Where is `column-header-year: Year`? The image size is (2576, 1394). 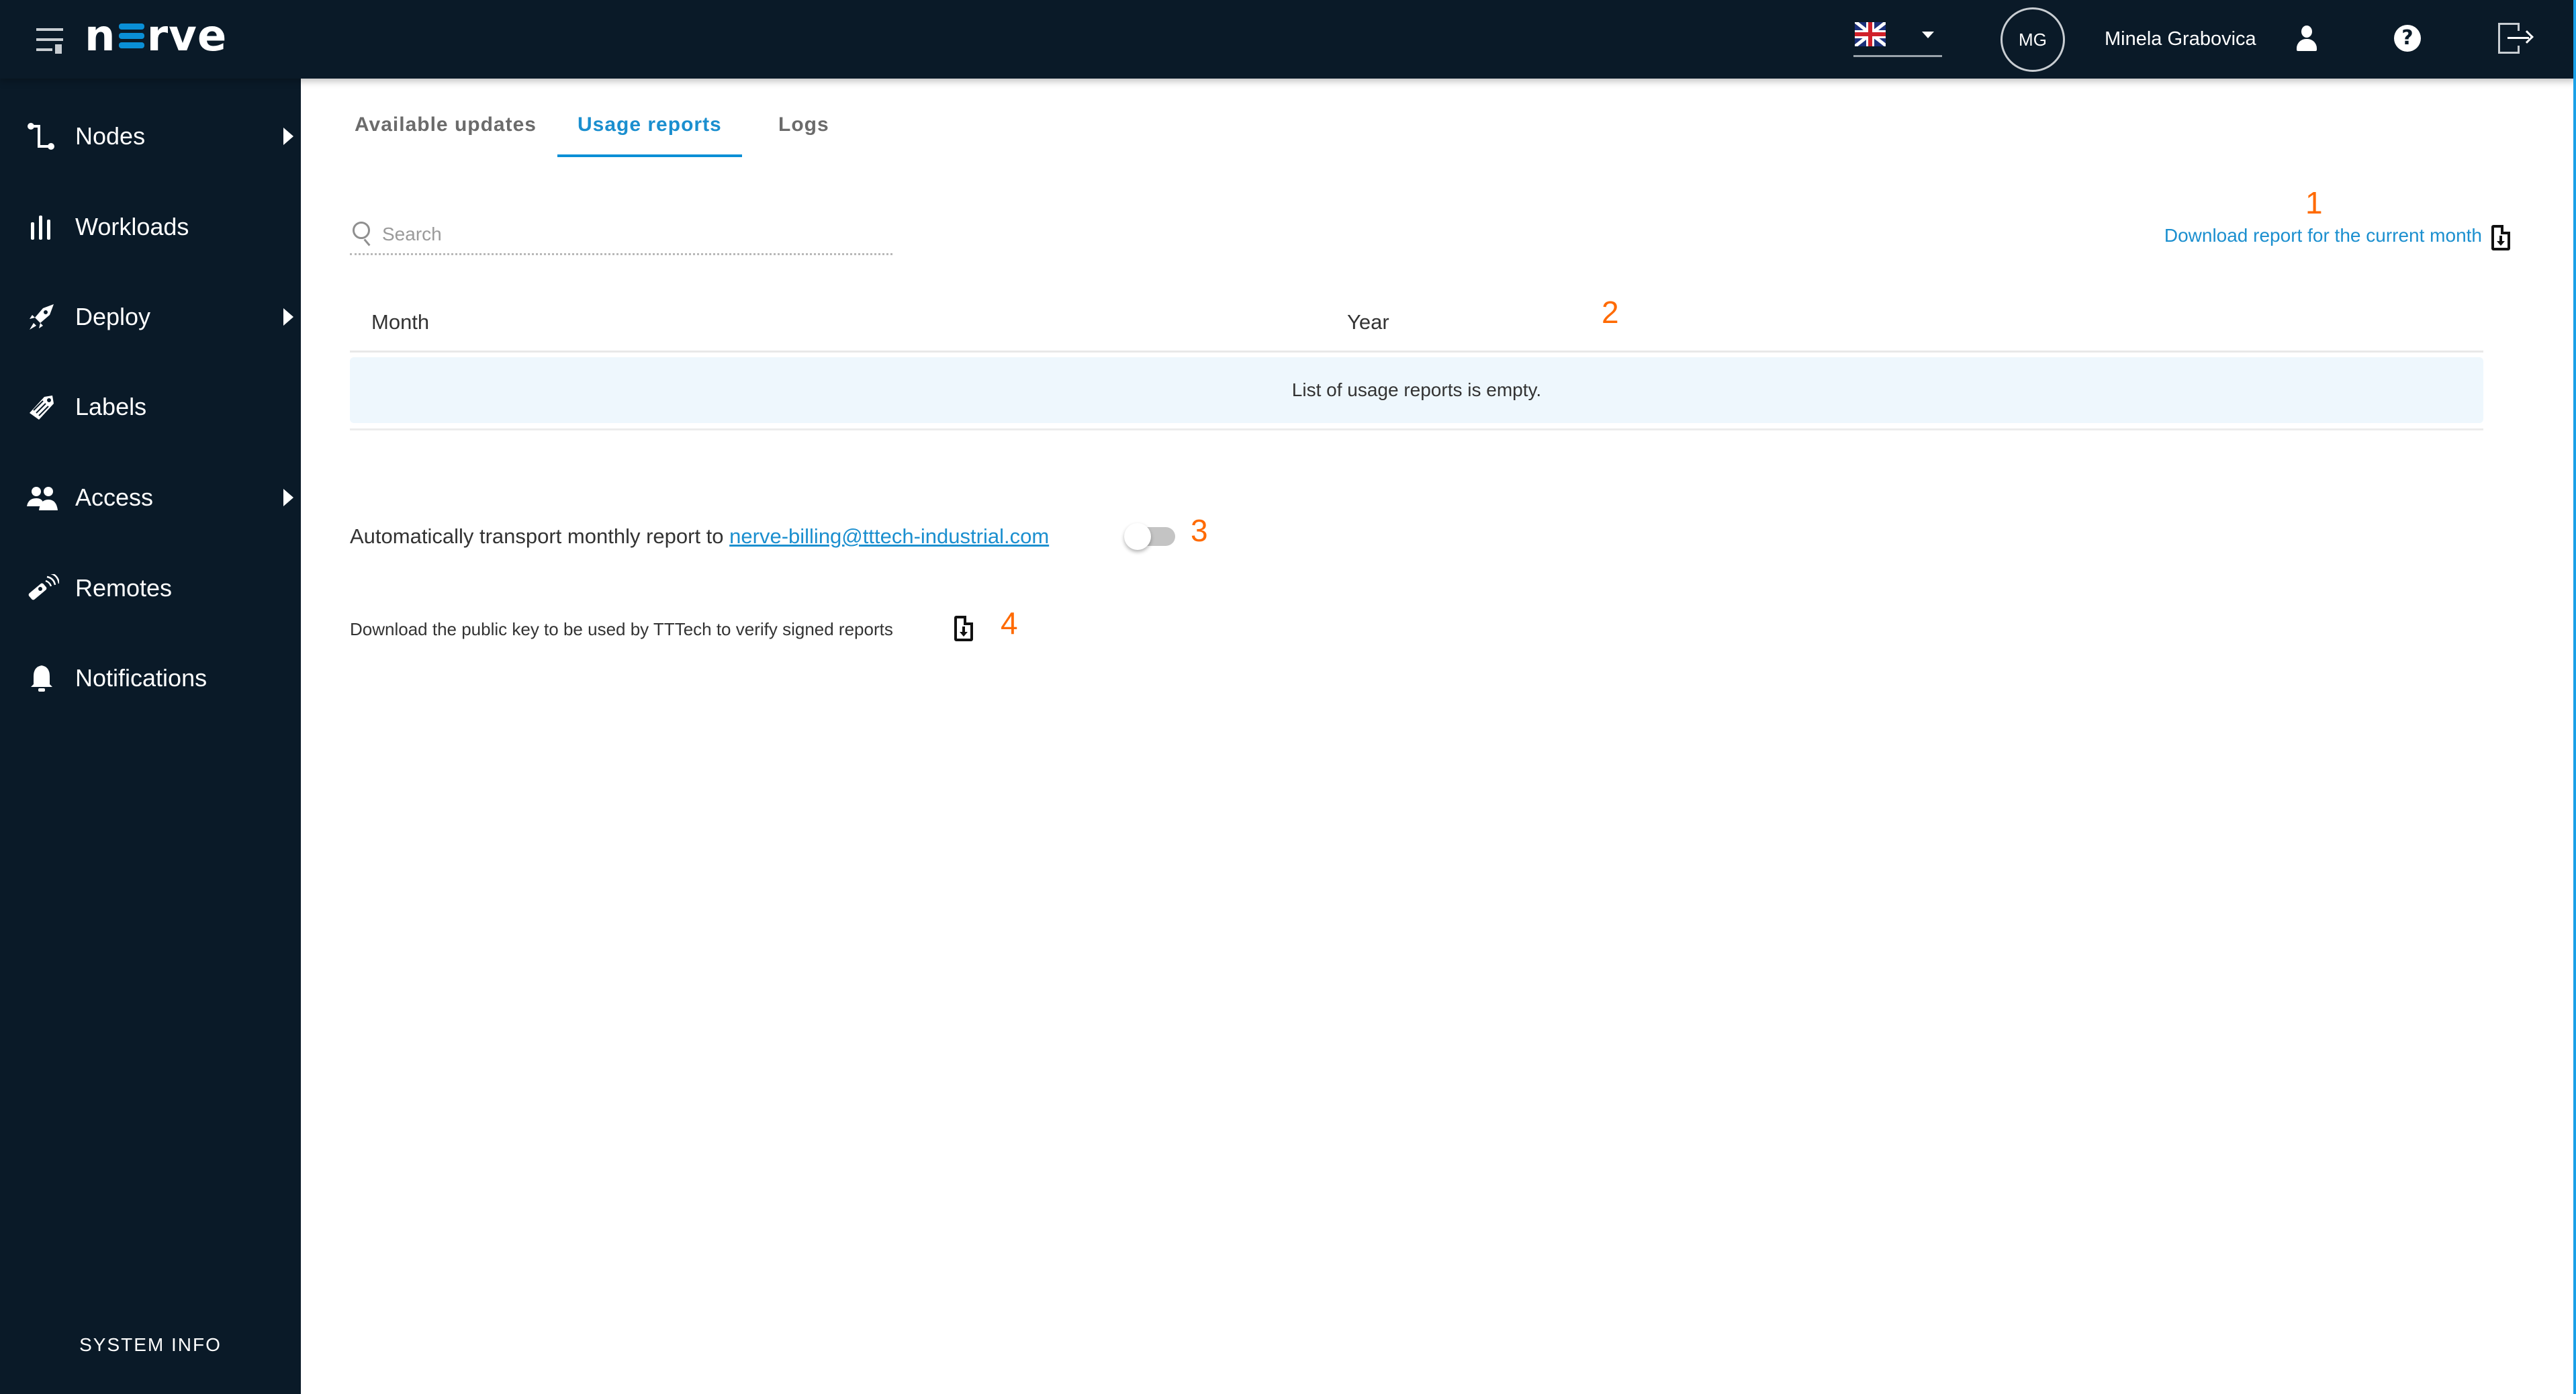
column-header-year: Year is located at coordinates (1368, 322).